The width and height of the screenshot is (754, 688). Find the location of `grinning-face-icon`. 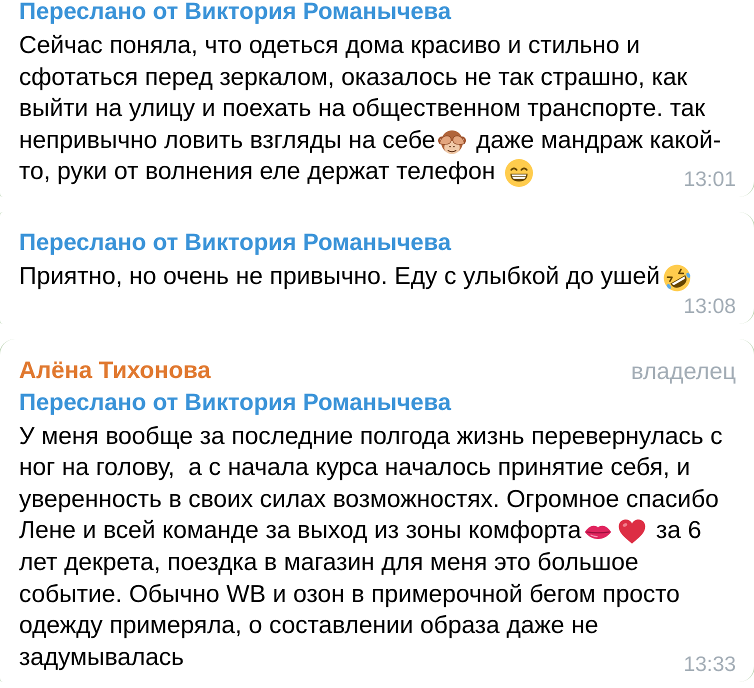

grinning-face-icon is located at coordinates (519, 173).